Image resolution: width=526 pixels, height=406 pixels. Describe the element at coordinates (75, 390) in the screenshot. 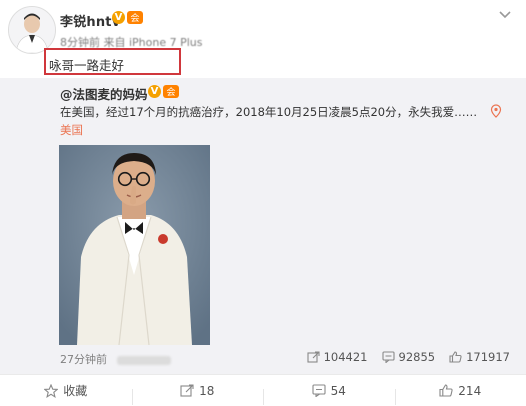

I see `favorite-label: 收藏` at that location.